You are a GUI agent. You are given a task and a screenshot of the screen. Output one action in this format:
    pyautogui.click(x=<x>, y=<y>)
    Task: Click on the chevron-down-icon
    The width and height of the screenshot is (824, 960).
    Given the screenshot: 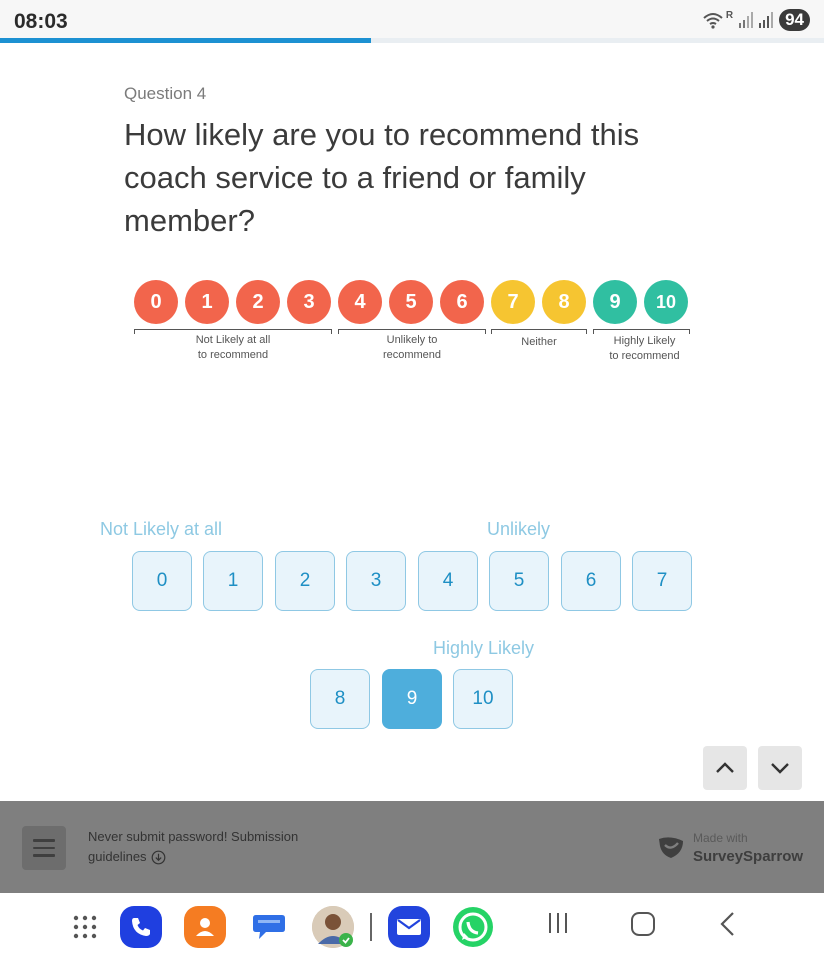 What is the action you would take?
    pyautogui.click(x=780, y=768)
    